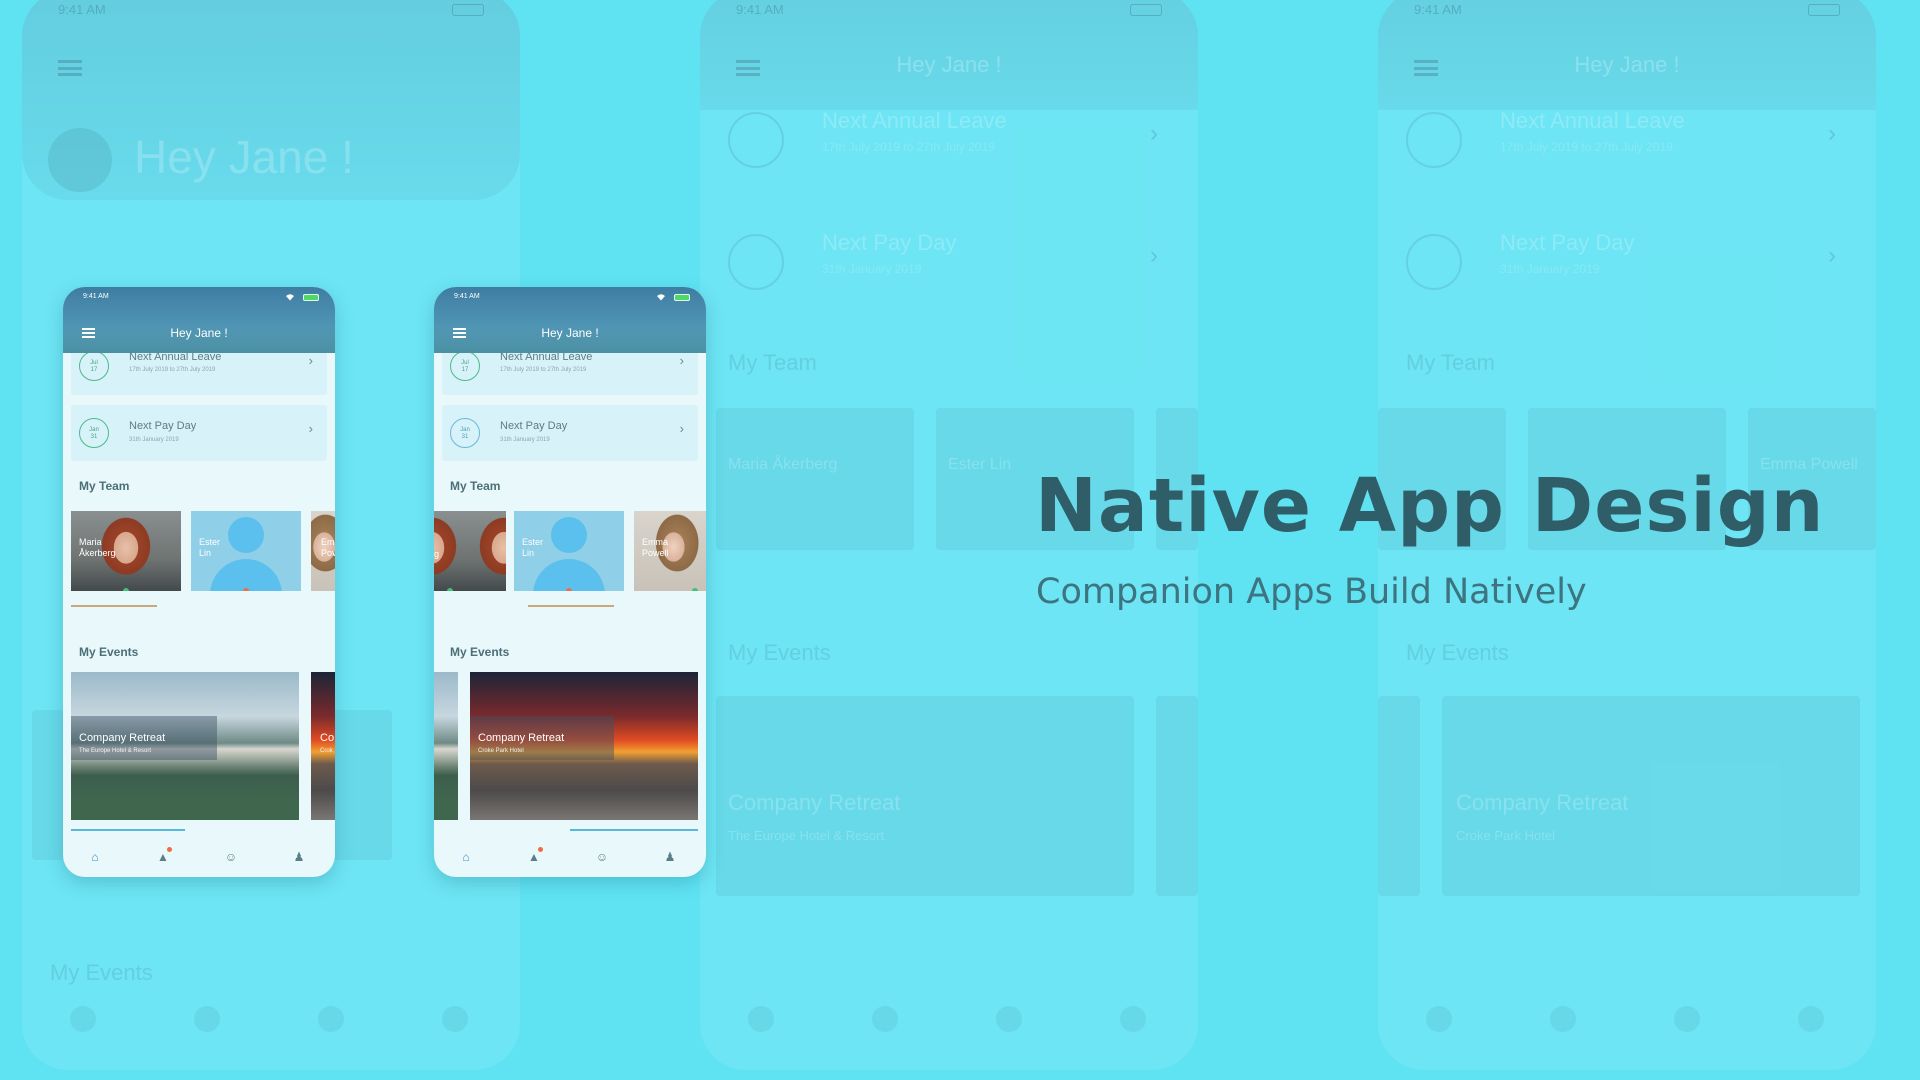 The width and height of the screenshot is (1920, 1080). Describe the element at coordinates (584, 746) in the screenshot. I see `event-card: Company Retreat Croke Park Hotel` at that location.